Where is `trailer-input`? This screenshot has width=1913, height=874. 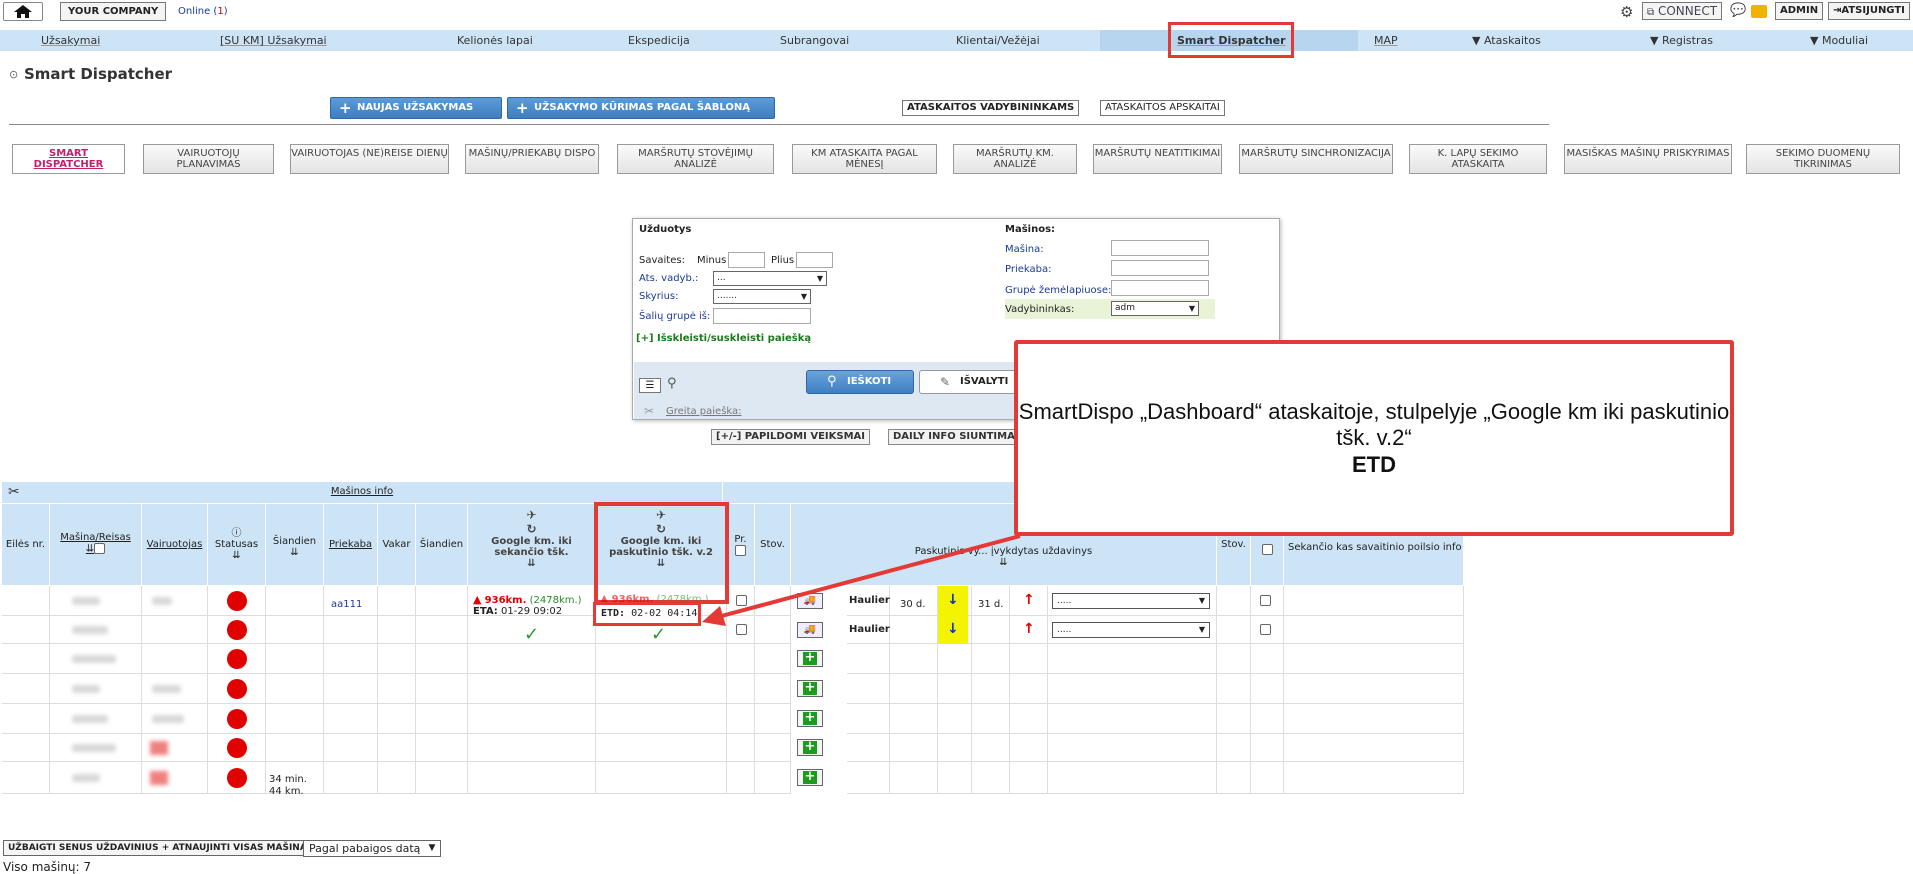
trailer-input is located at coordinates (1160, 268).